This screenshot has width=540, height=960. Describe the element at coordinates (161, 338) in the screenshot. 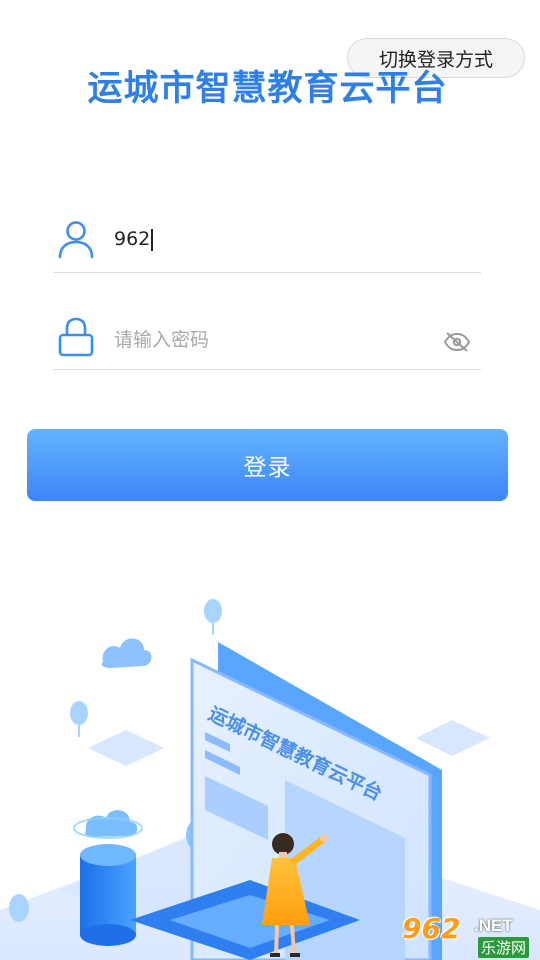

I see `password-input: 请输入密码` at that location.